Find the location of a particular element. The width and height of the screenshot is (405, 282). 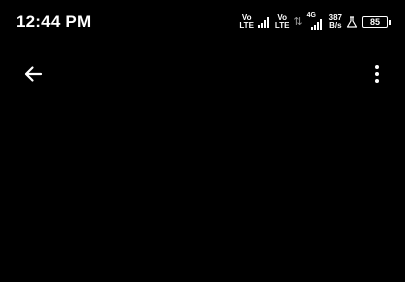

back-button is located at coordinates (33, 74).